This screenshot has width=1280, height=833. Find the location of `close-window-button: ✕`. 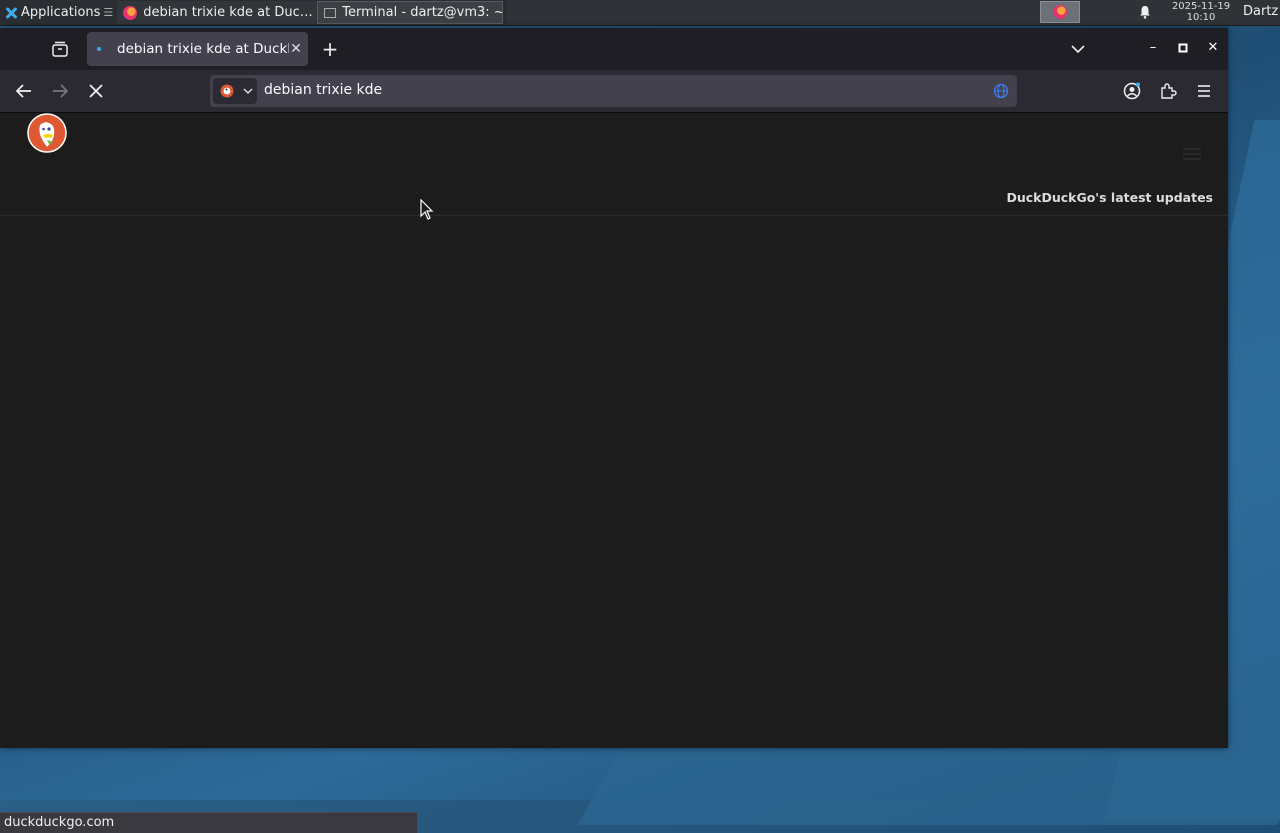

close-window-button: ✕ is located at coordinates (1213, 48).